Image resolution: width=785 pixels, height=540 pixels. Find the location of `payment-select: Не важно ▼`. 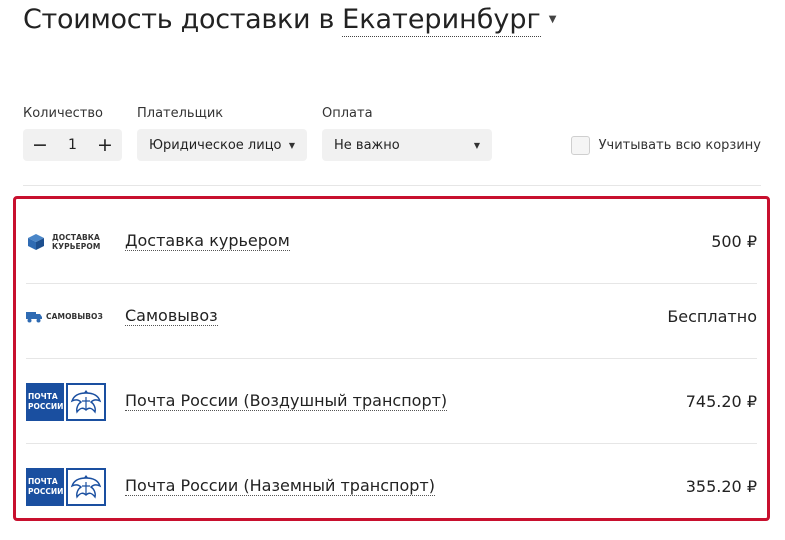

payment-select: Не важно ▼ is located at coordinates (407, 145).